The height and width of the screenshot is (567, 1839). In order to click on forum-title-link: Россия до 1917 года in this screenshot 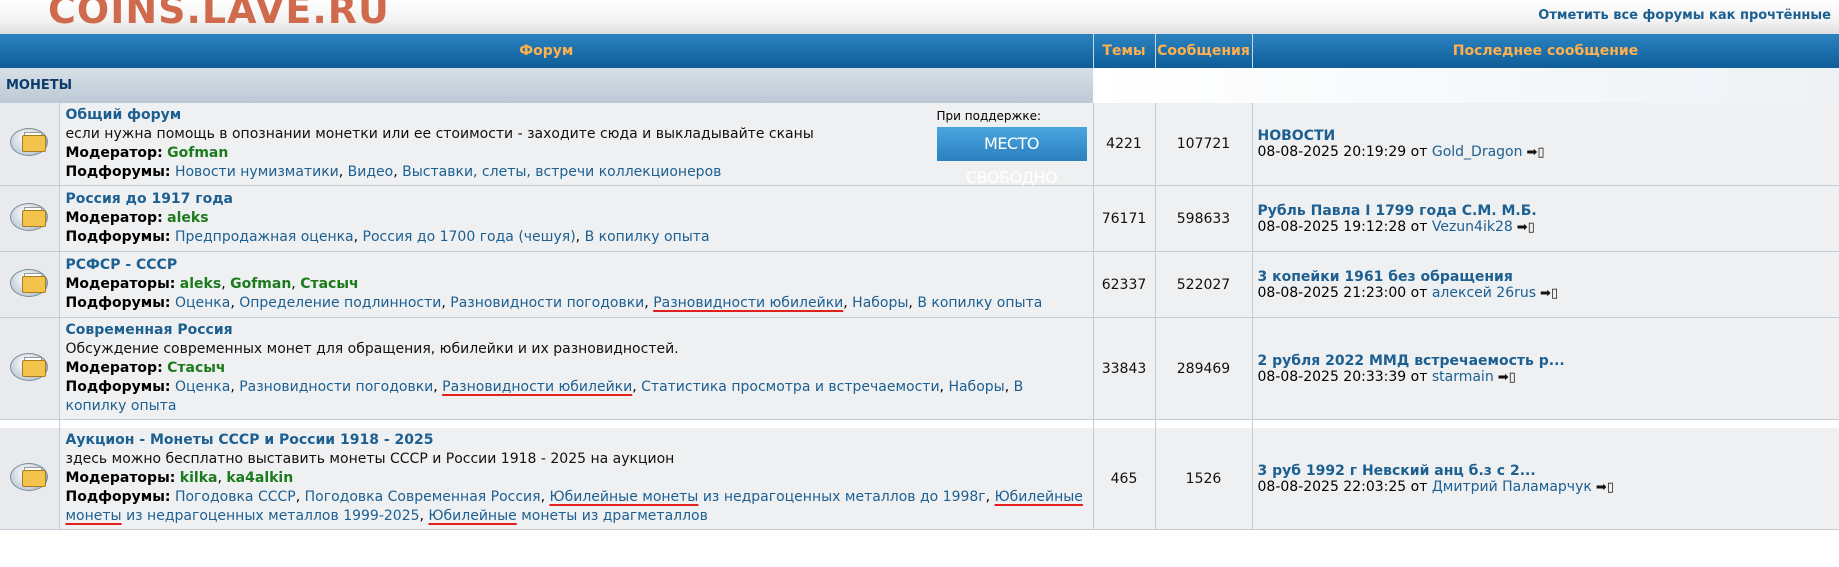, I will do `click(149, 199)`.